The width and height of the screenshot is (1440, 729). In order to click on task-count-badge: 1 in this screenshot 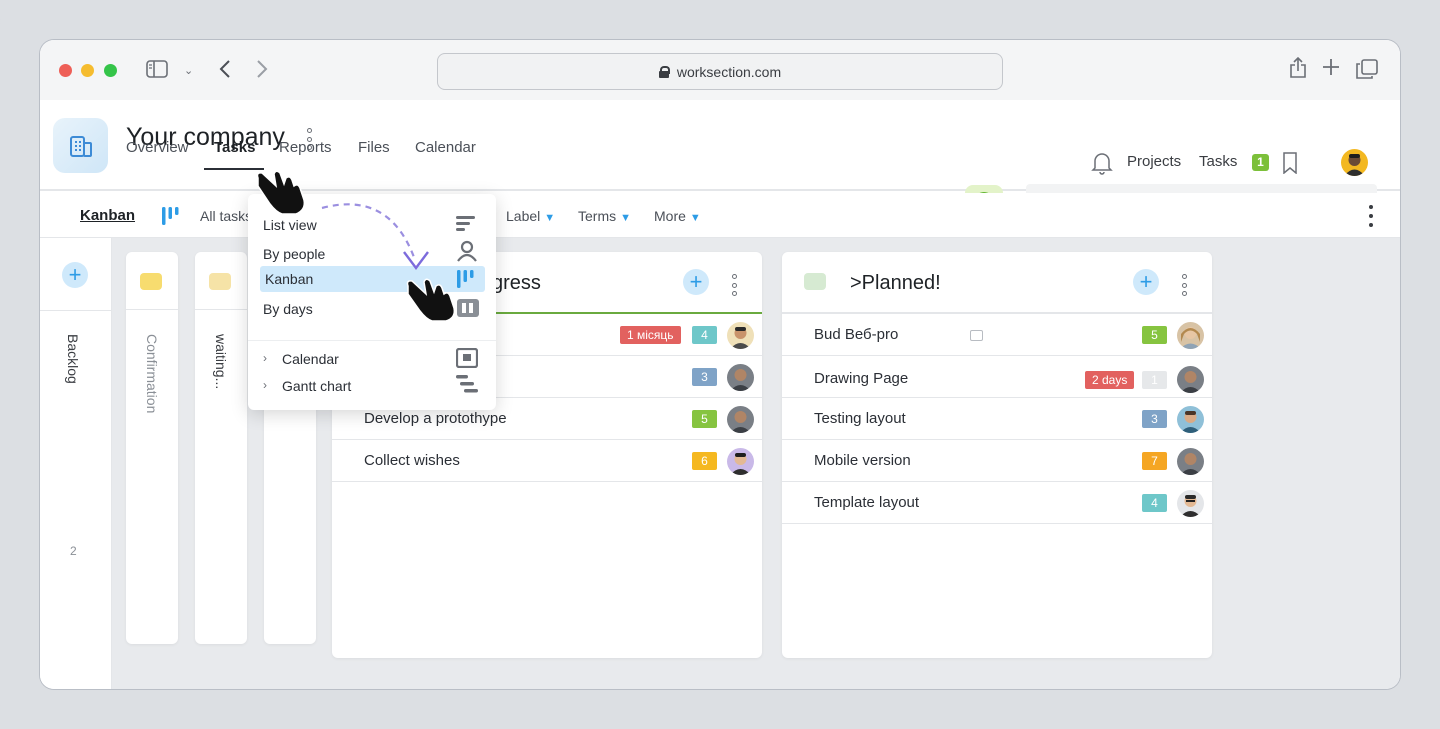, I will do `click(1154, 380)`.